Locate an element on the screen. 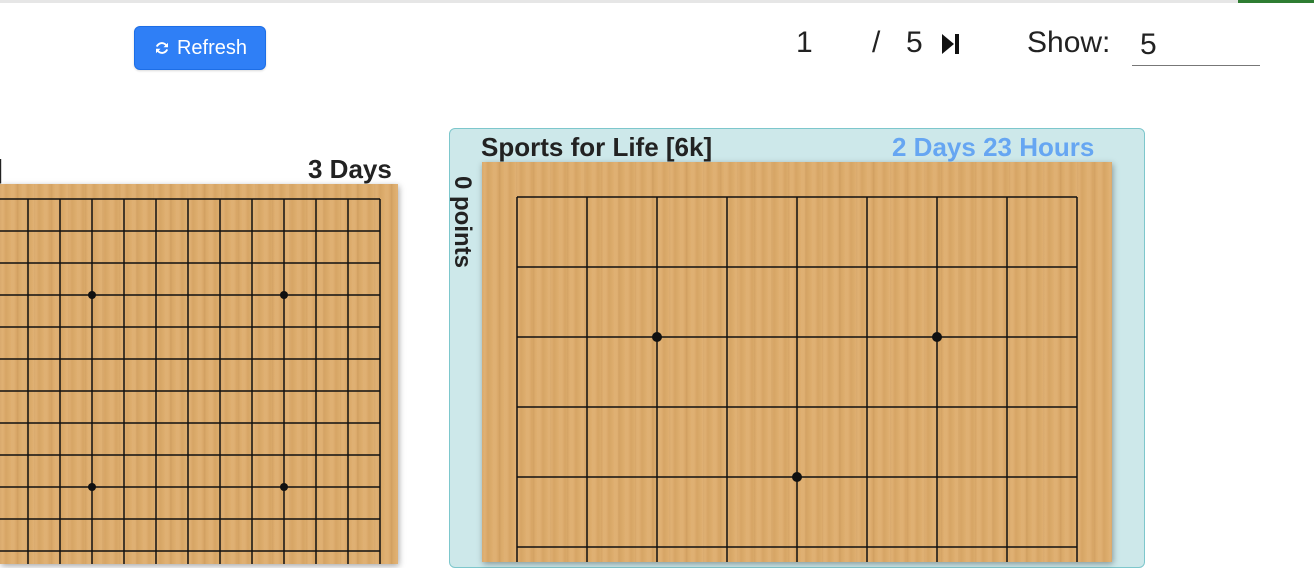  right-game-time-left: 2 Days 23 Hours is located at coordinates (993, 147).